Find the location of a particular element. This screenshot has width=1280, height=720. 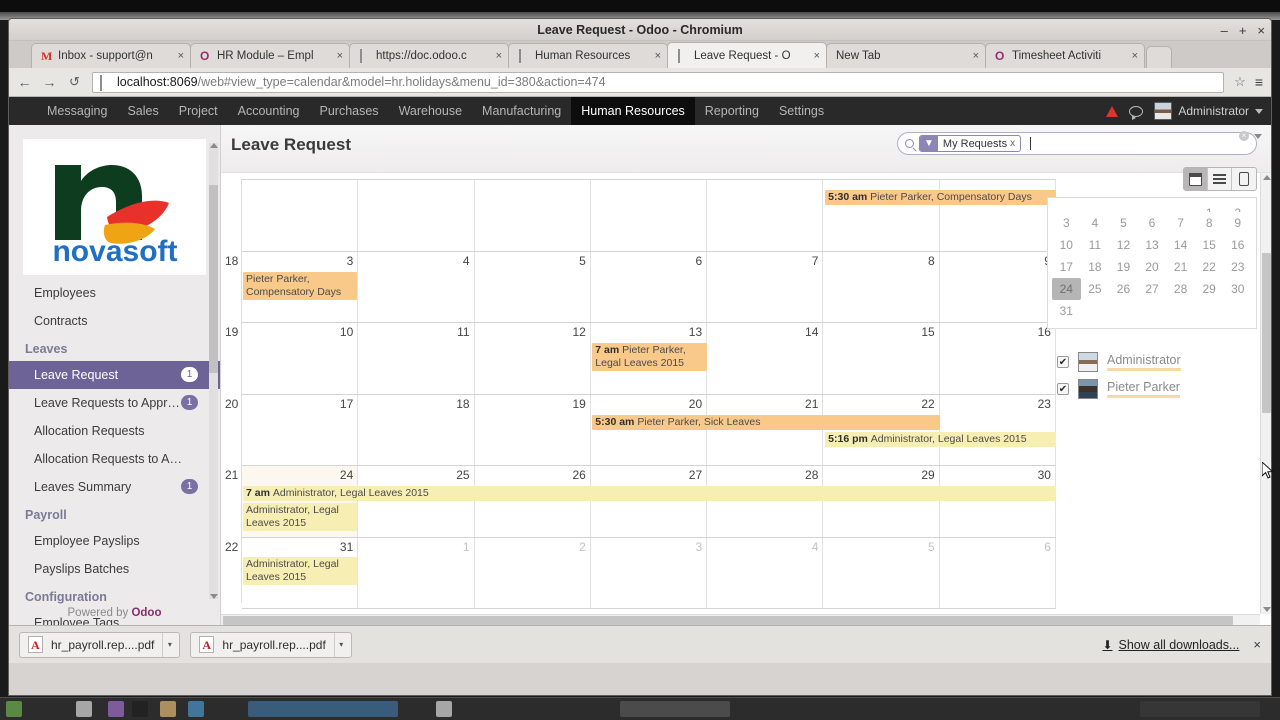

menu-settings: Settings is located at coordinates (801, 111).